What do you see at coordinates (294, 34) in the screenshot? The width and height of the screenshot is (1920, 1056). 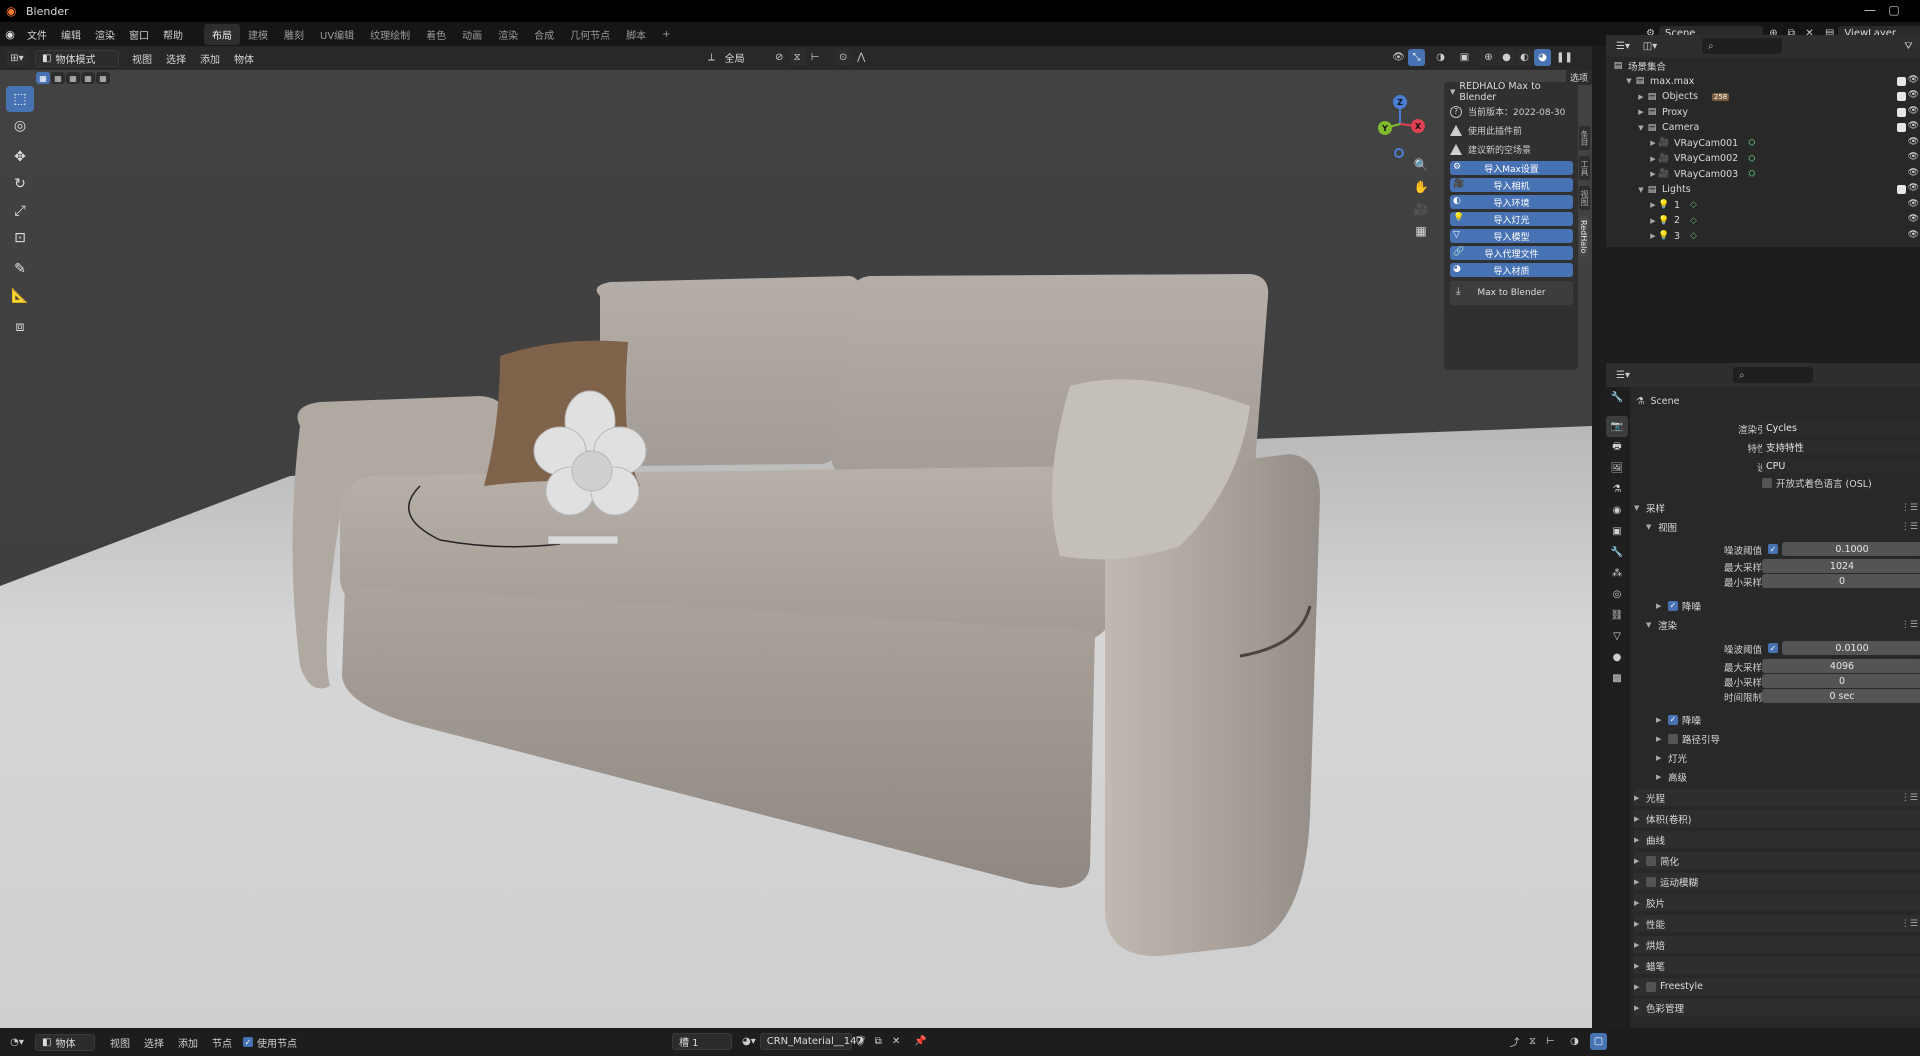 I see `tab-sculpting: 雕刻` at bounding box center [294, 34].